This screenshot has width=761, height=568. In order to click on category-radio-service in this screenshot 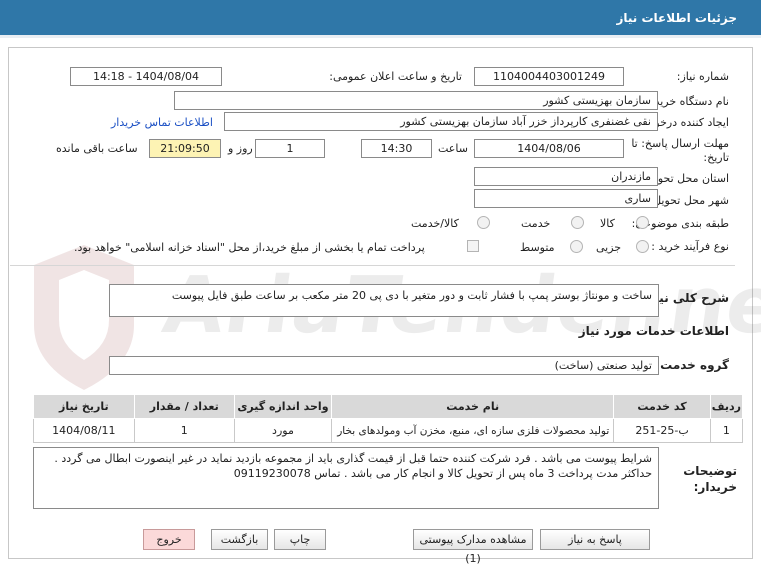, I will do `click(577, 222)`.